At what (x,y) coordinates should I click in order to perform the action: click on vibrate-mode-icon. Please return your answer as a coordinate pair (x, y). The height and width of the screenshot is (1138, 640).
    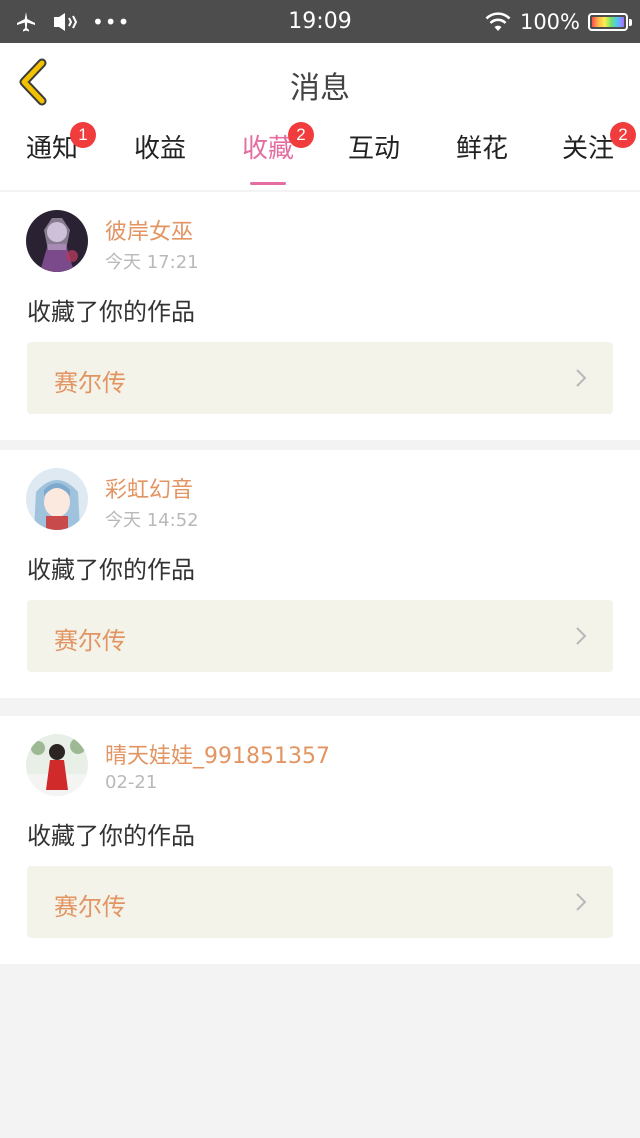
    Looking at the image, I should click on (66, 21).